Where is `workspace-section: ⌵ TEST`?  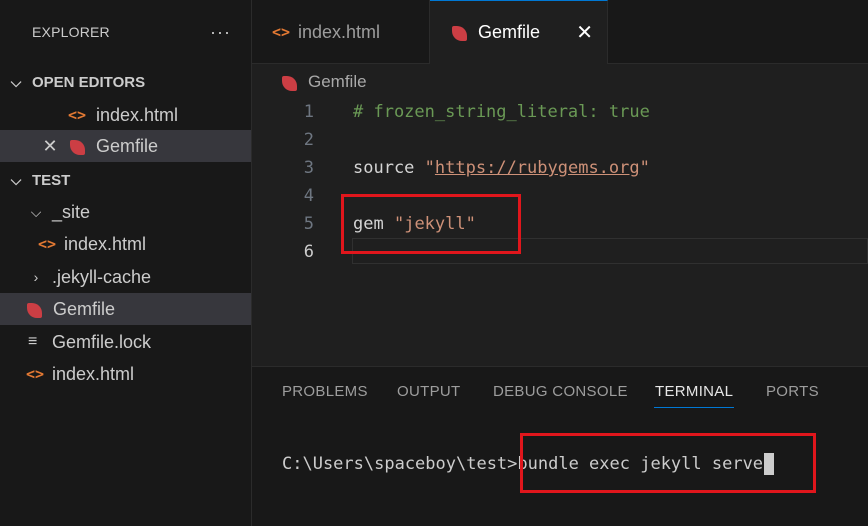
workspace-section: ⌵ TEST is located at coordinates (125, 180).